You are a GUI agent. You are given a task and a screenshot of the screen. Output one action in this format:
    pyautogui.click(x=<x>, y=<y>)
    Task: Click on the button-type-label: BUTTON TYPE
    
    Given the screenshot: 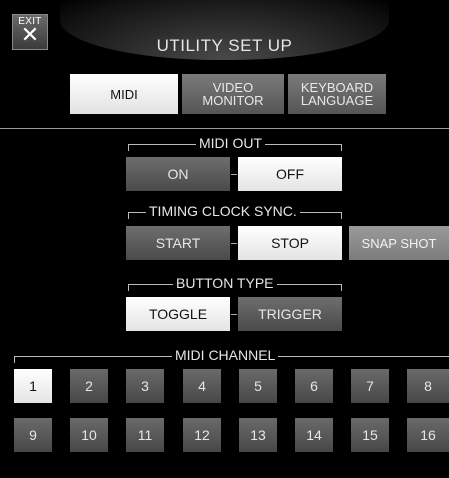 What is the action you would take?
    pyautogui.click(x=225, y=283)
    